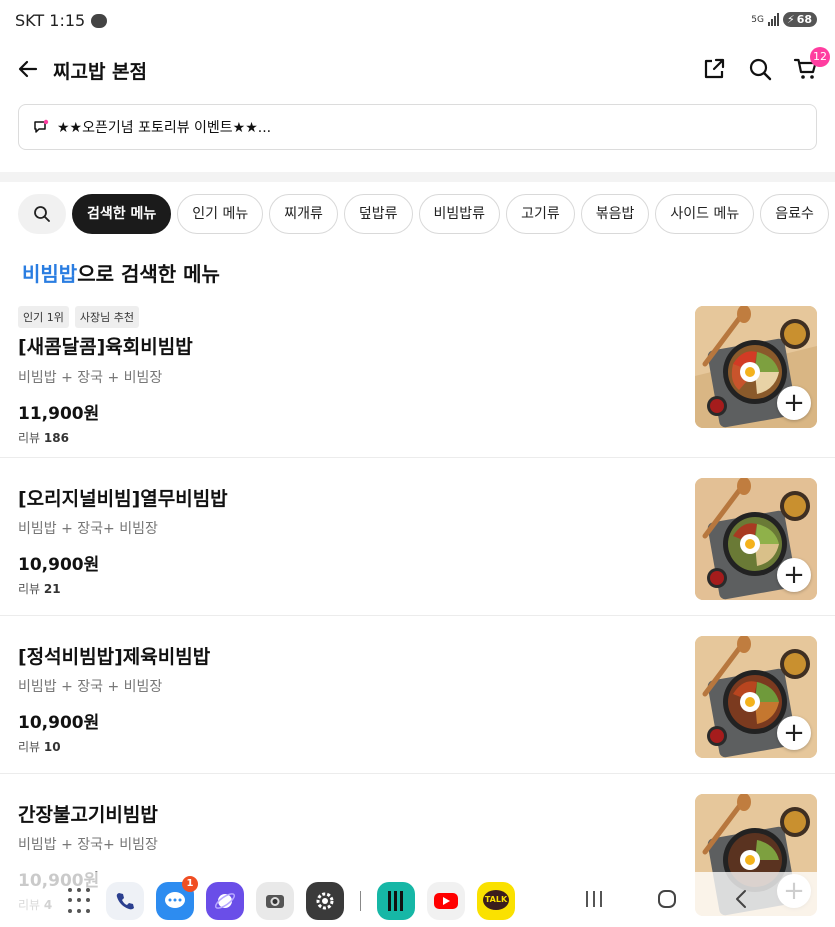  I want to click on review-number: 21, so click(52, 589).